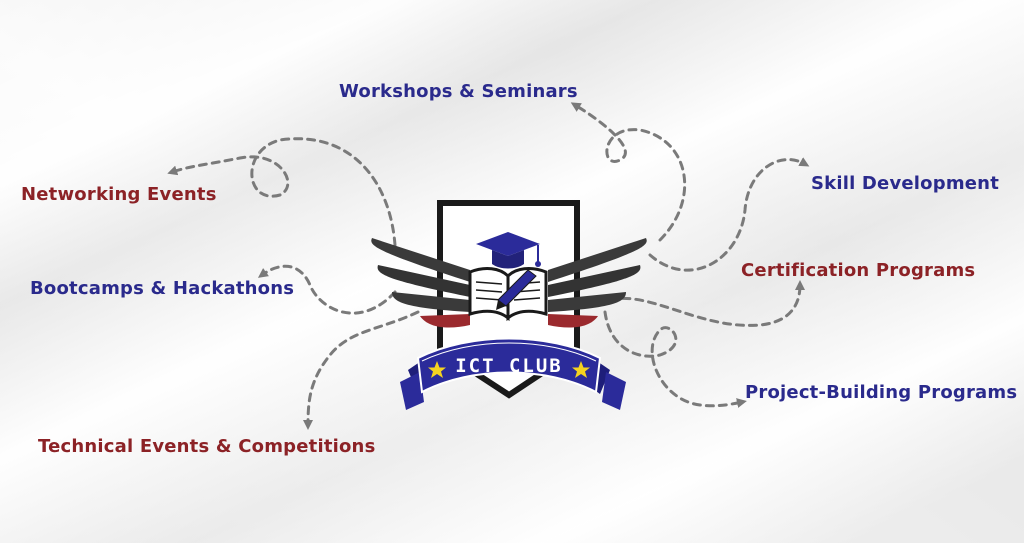 Image resolution: width=1024 pixels, height=543 pixels. I want to click on label-networking-events: Networking Events, so click(119, 194).